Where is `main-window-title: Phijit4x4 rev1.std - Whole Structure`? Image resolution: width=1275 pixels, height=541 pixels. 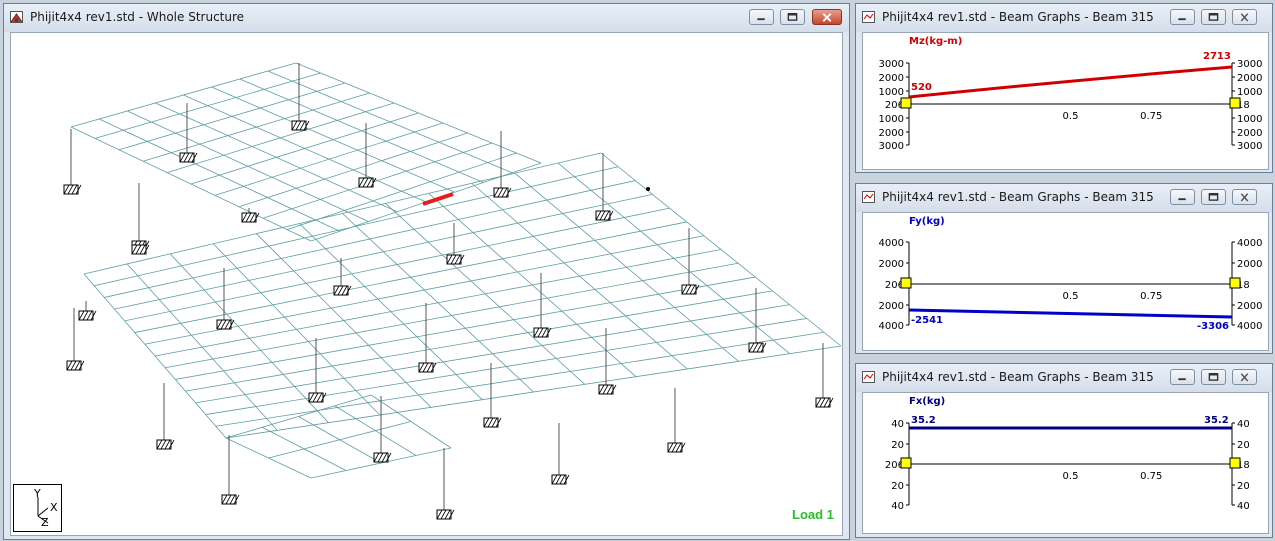 main-window-title: Phijit4x4 rev1.std - Whole Structure is located at coordinates (137, 17).